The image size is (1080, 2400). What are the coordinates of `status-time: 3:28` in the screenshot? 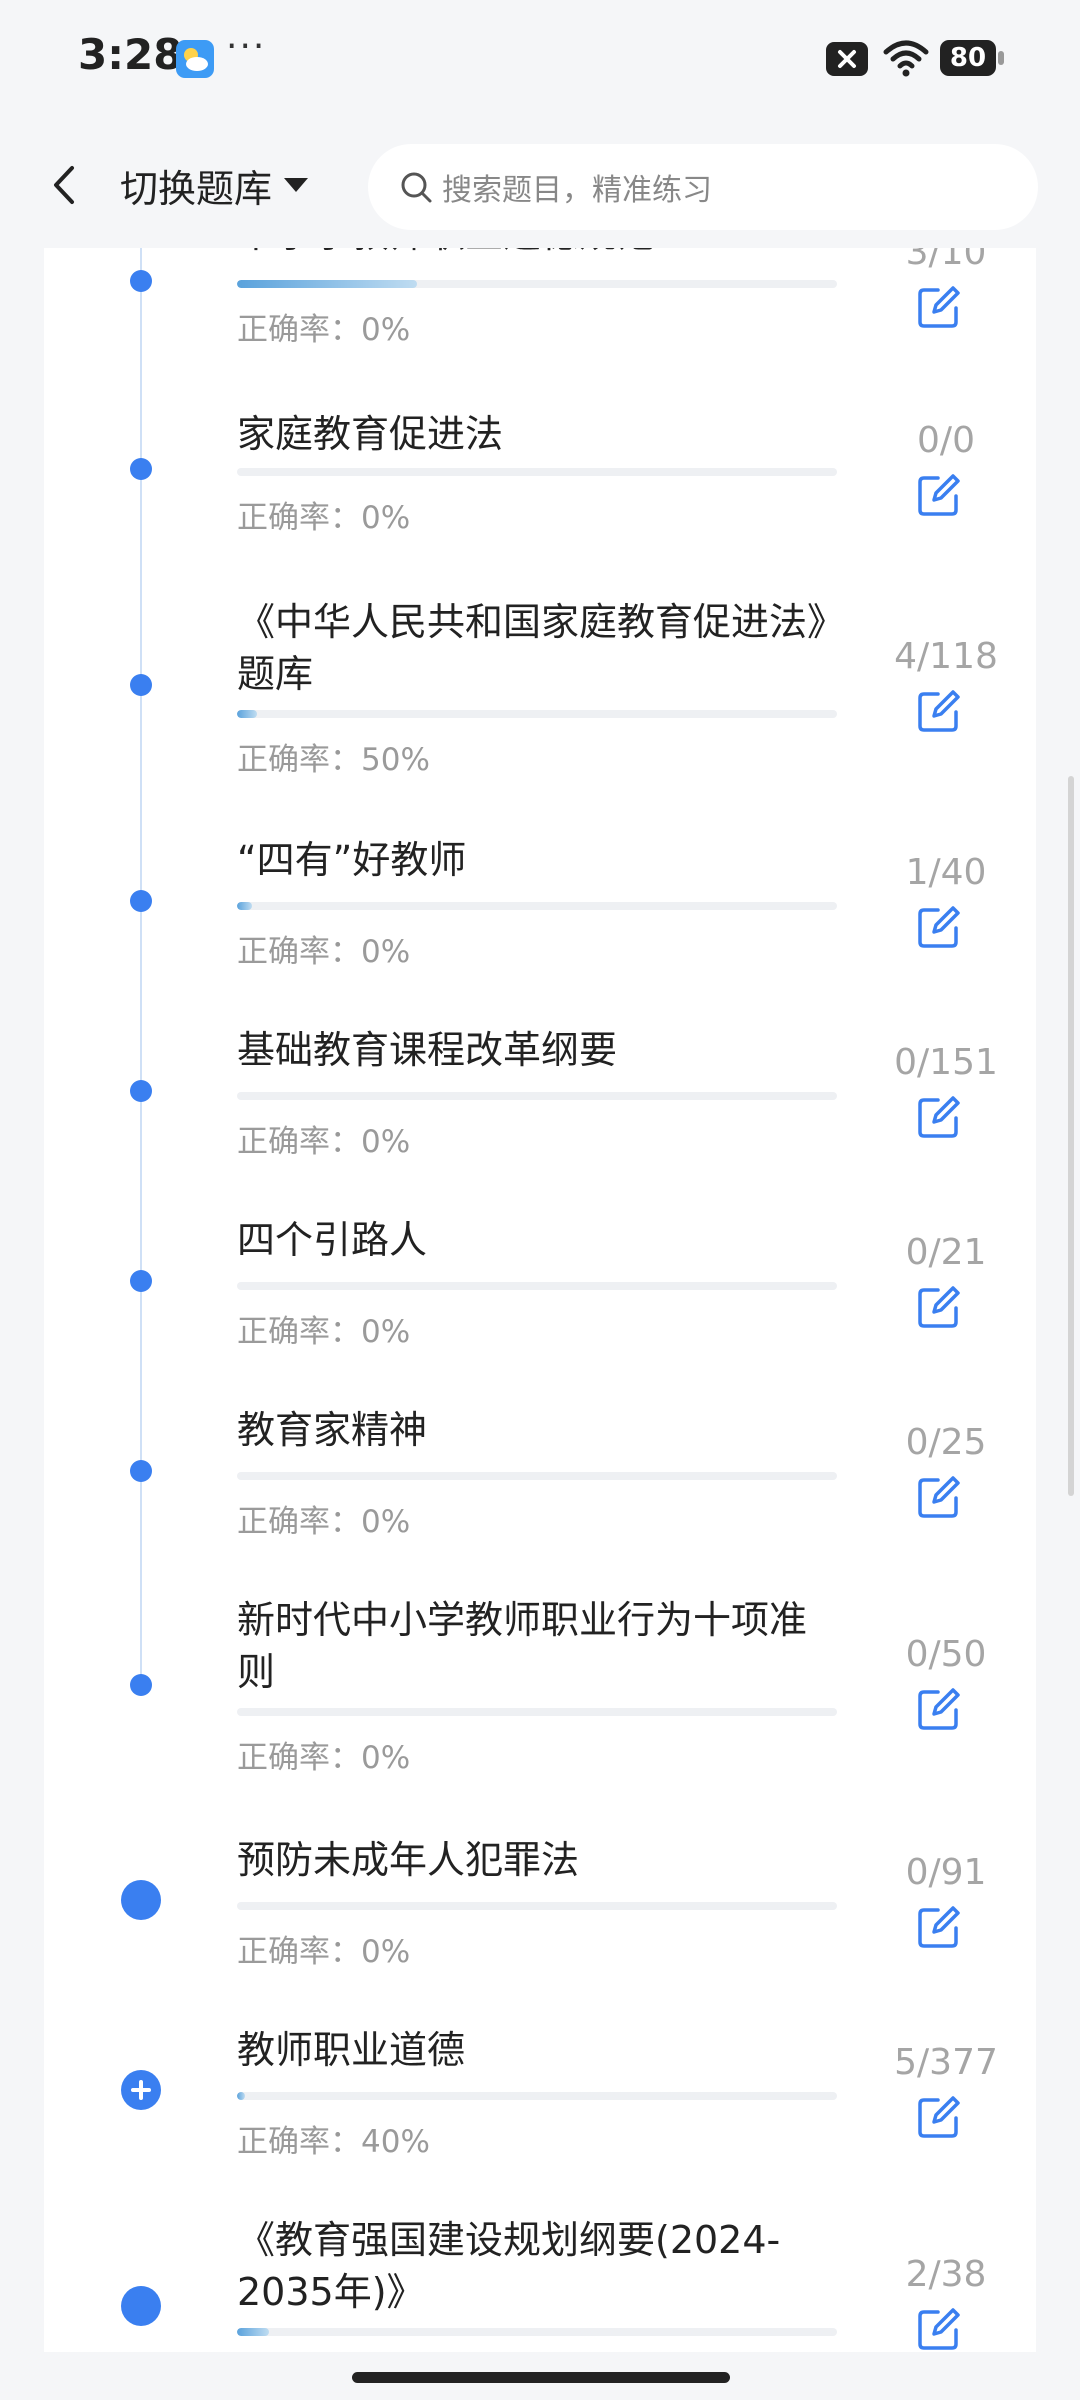 It's located at (130, 54).